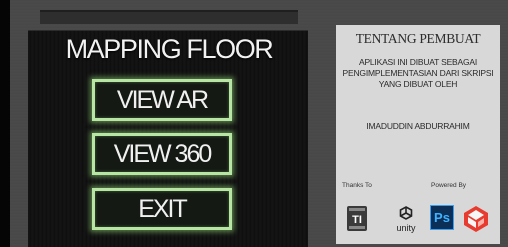 This screenshot has width=508, height=247. I want to click on exit-label: EXIT, so click(163, 208).